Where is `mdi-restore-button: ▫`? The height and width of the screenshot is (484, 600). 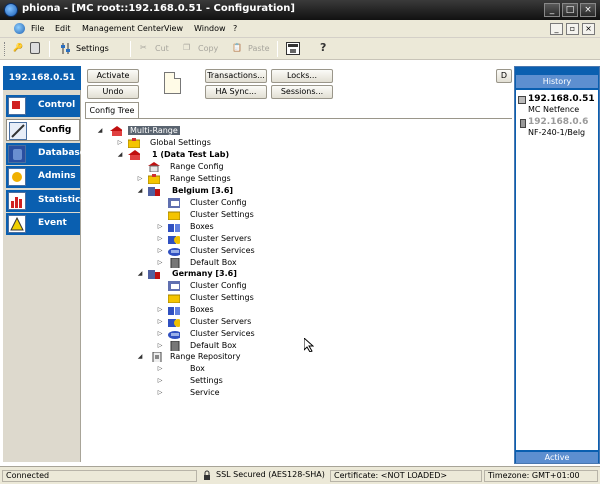 mdi-restore-button: ▫ is located at coordinates (572, 29).